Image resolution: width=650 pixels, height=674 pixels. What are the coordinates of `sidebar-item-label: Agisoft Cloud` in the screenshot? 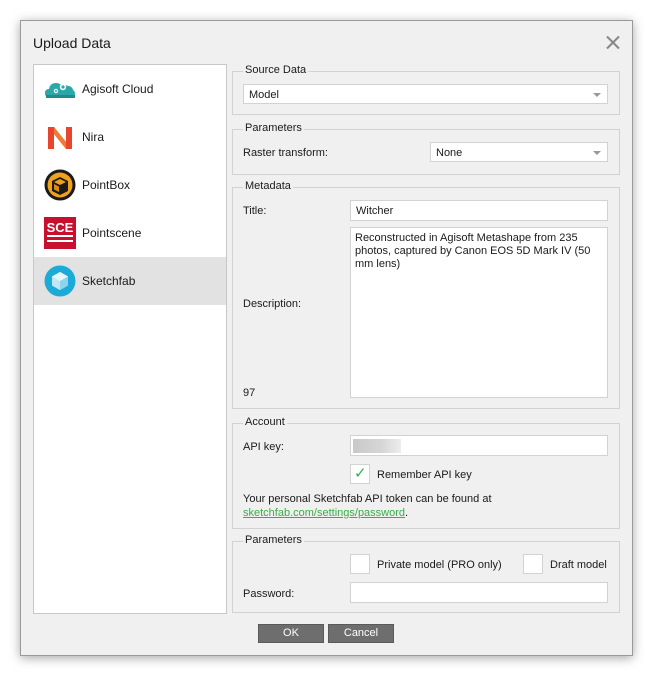 It's located at (118, 89).